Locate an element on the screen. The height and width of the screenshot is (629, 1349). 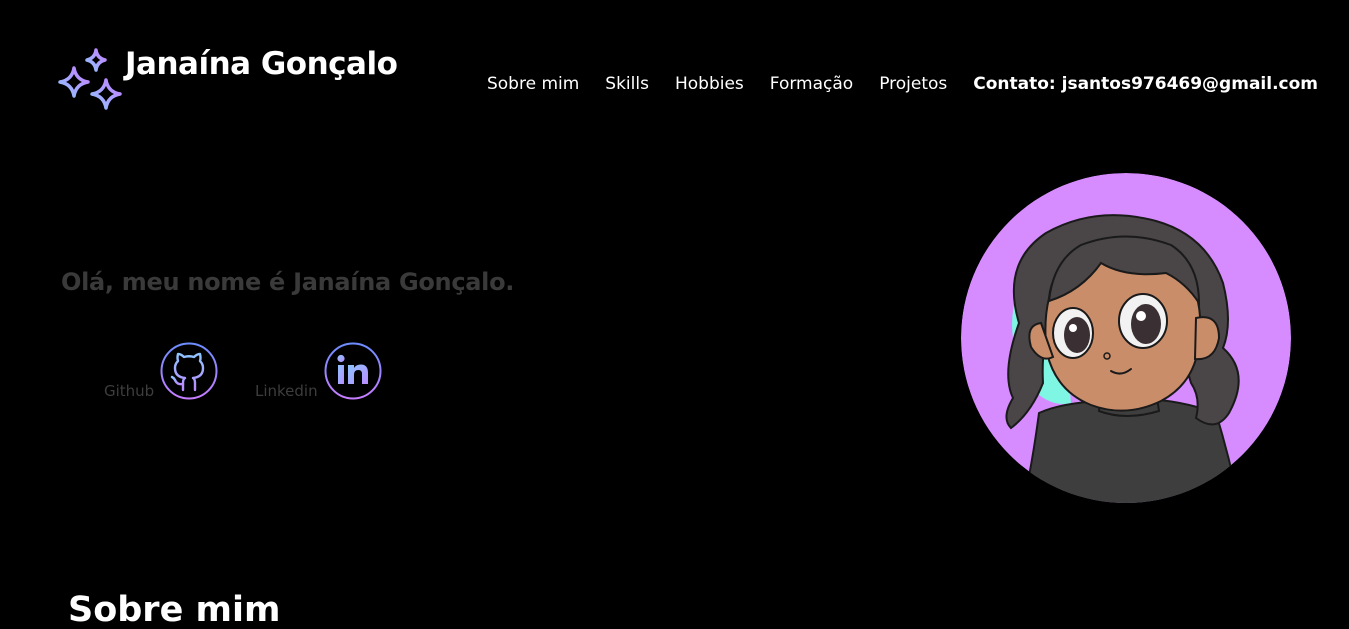
nav-item-sobre-mim: Sobre mim is located at coordinates (533, 84).